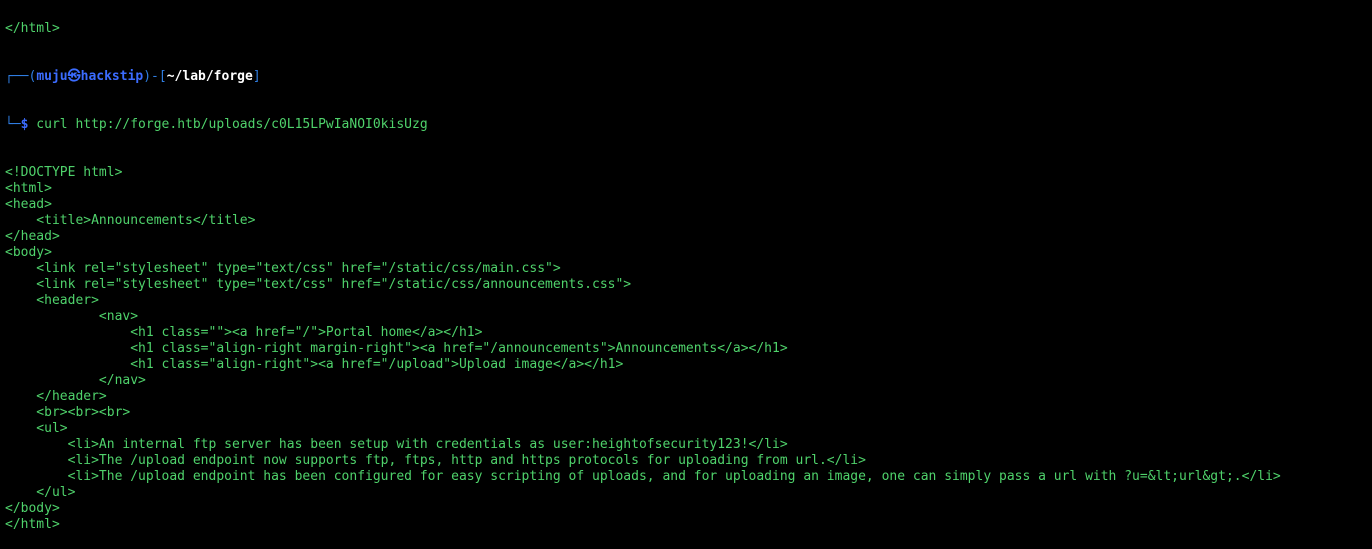 This screenshot has height=549, width=1372. I want to click on prompt-frame-close: ], so click(256, 76).